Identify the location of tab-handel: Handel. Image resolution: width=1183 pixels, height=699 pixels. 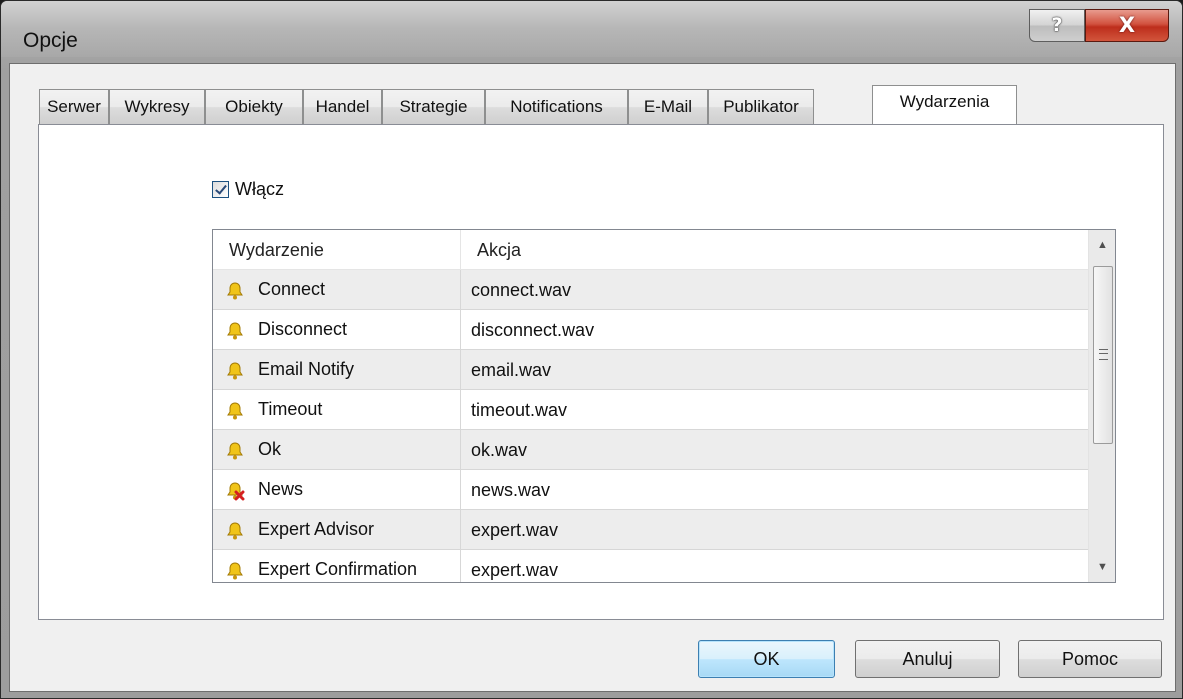
(342, 106).